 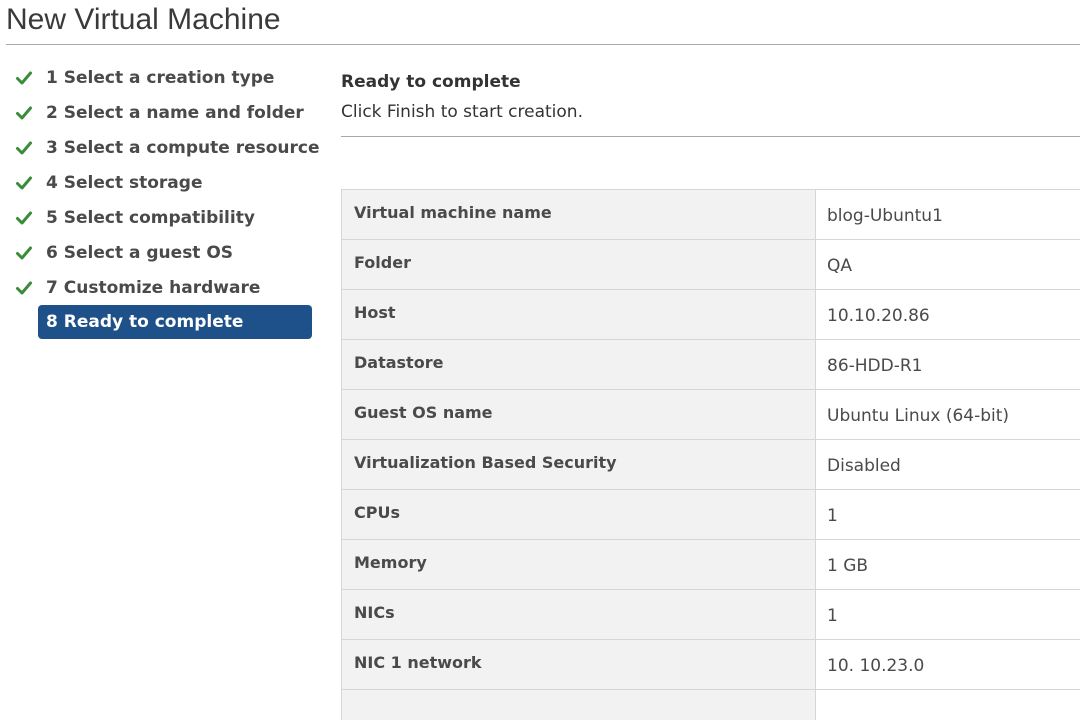 What do you see at coordinates (848, 565) in the screenshot?
I see `row-value-text: 1 GB` at bounding box center [848, 565].